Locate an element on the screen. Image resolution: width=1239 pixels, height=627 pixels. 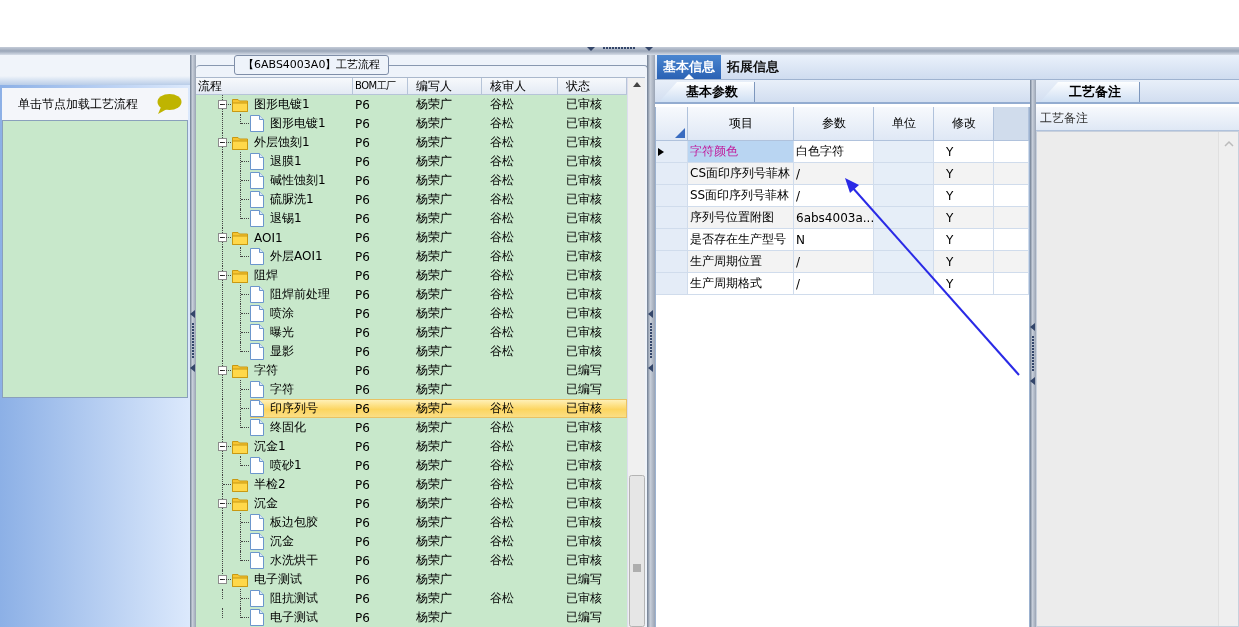
tab: 基本信息 is located at coordinates (689, 67).